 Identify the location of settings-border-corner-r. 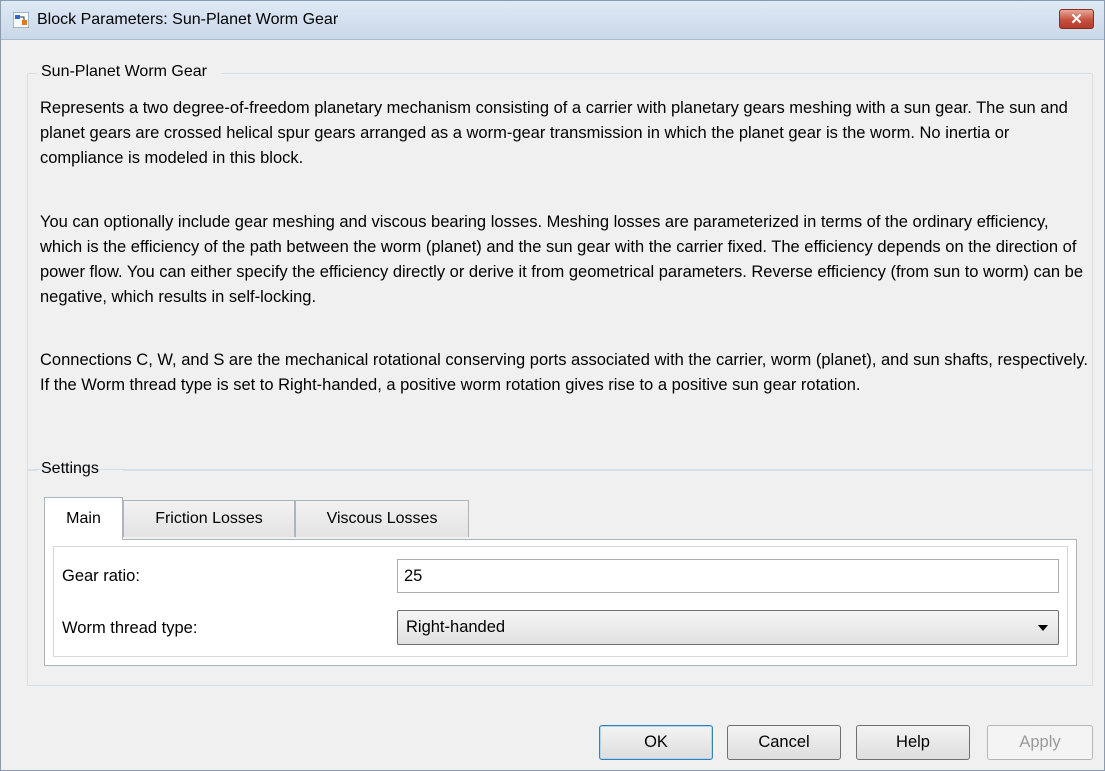
(1092, 476).